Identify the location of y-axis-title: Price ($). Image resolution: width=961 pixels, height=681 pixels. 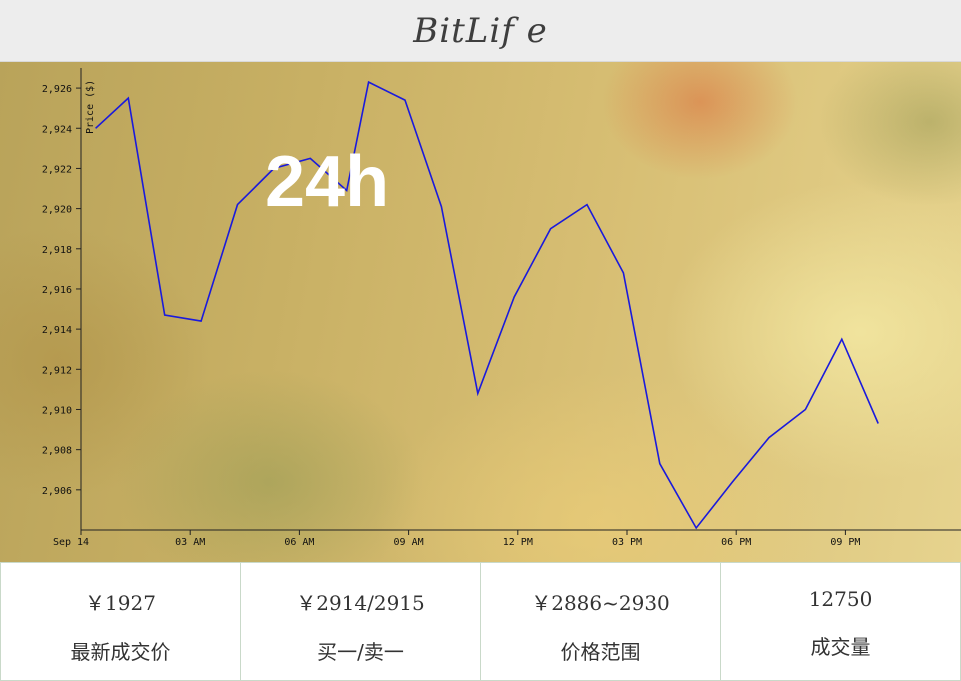
(90, 107).